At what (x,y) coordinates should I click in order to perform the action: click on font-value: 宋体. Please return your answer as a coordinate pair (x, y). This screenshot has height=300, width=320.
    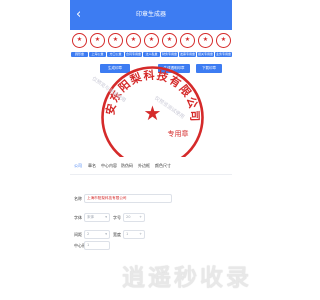
    Looking at the image, I should click on (91, 217).